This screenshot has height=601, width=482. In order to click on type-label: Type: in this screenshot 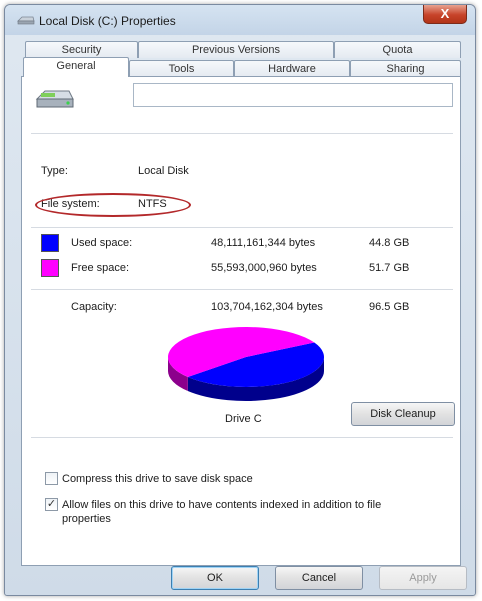, I will do `click(54, 171)`.